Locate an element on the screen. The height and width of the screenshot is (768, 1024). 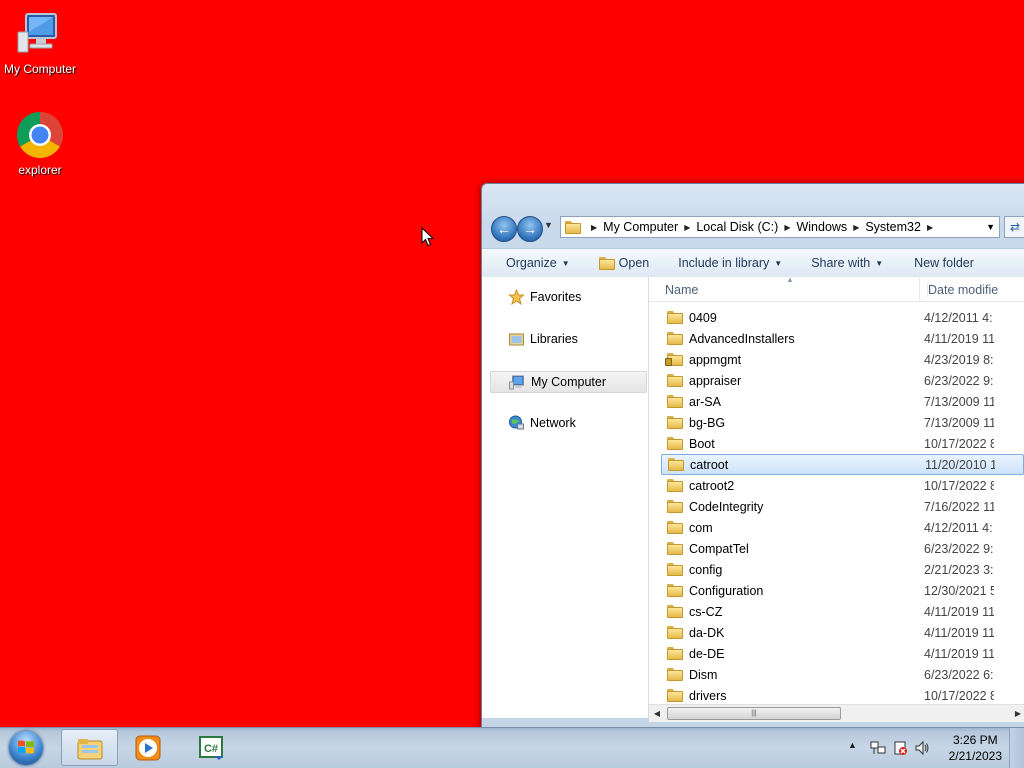
nav-favorites-label: Favorites is located at coordinates (556, 297).